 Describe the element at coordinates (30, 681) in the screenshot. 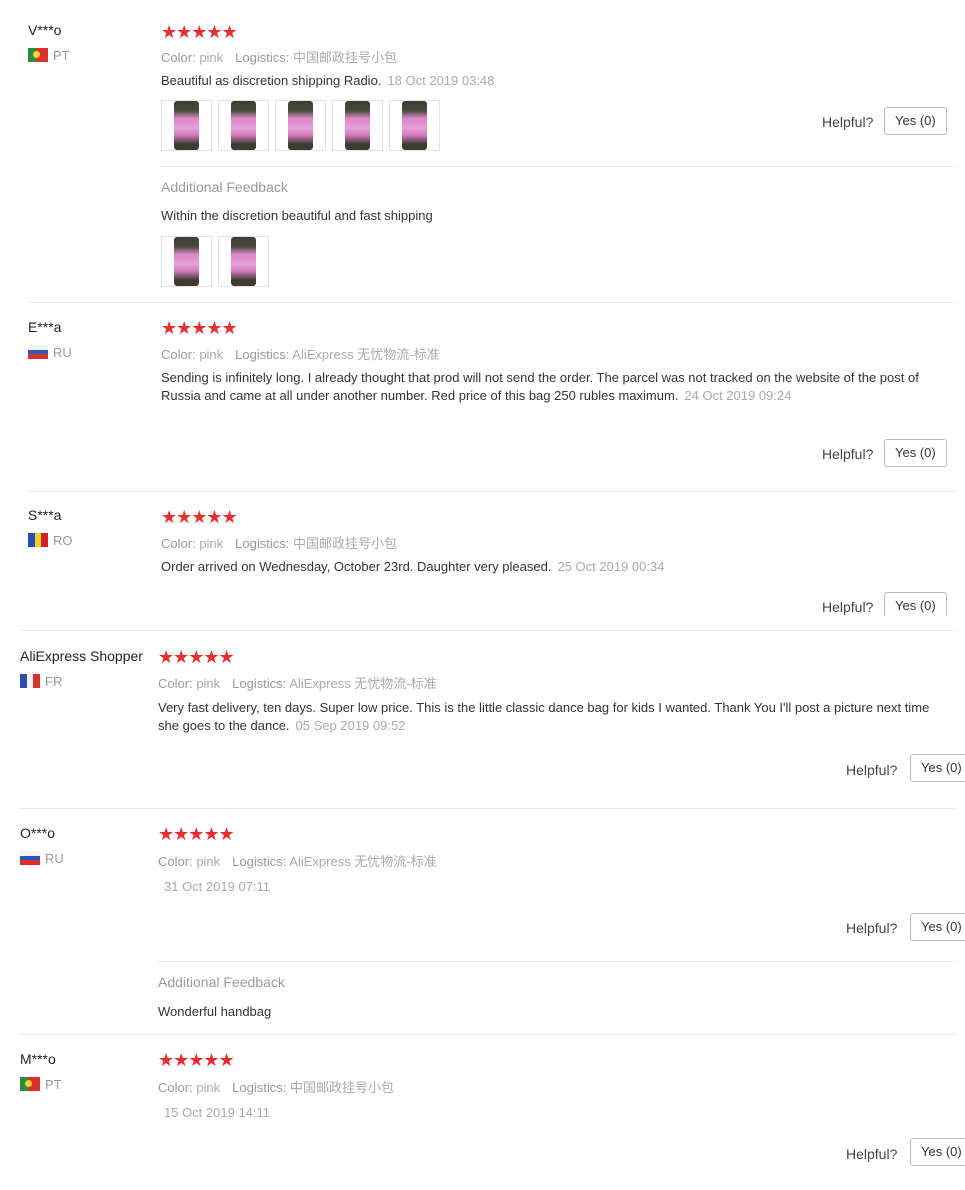

I see `flag-france-icon` at that location.